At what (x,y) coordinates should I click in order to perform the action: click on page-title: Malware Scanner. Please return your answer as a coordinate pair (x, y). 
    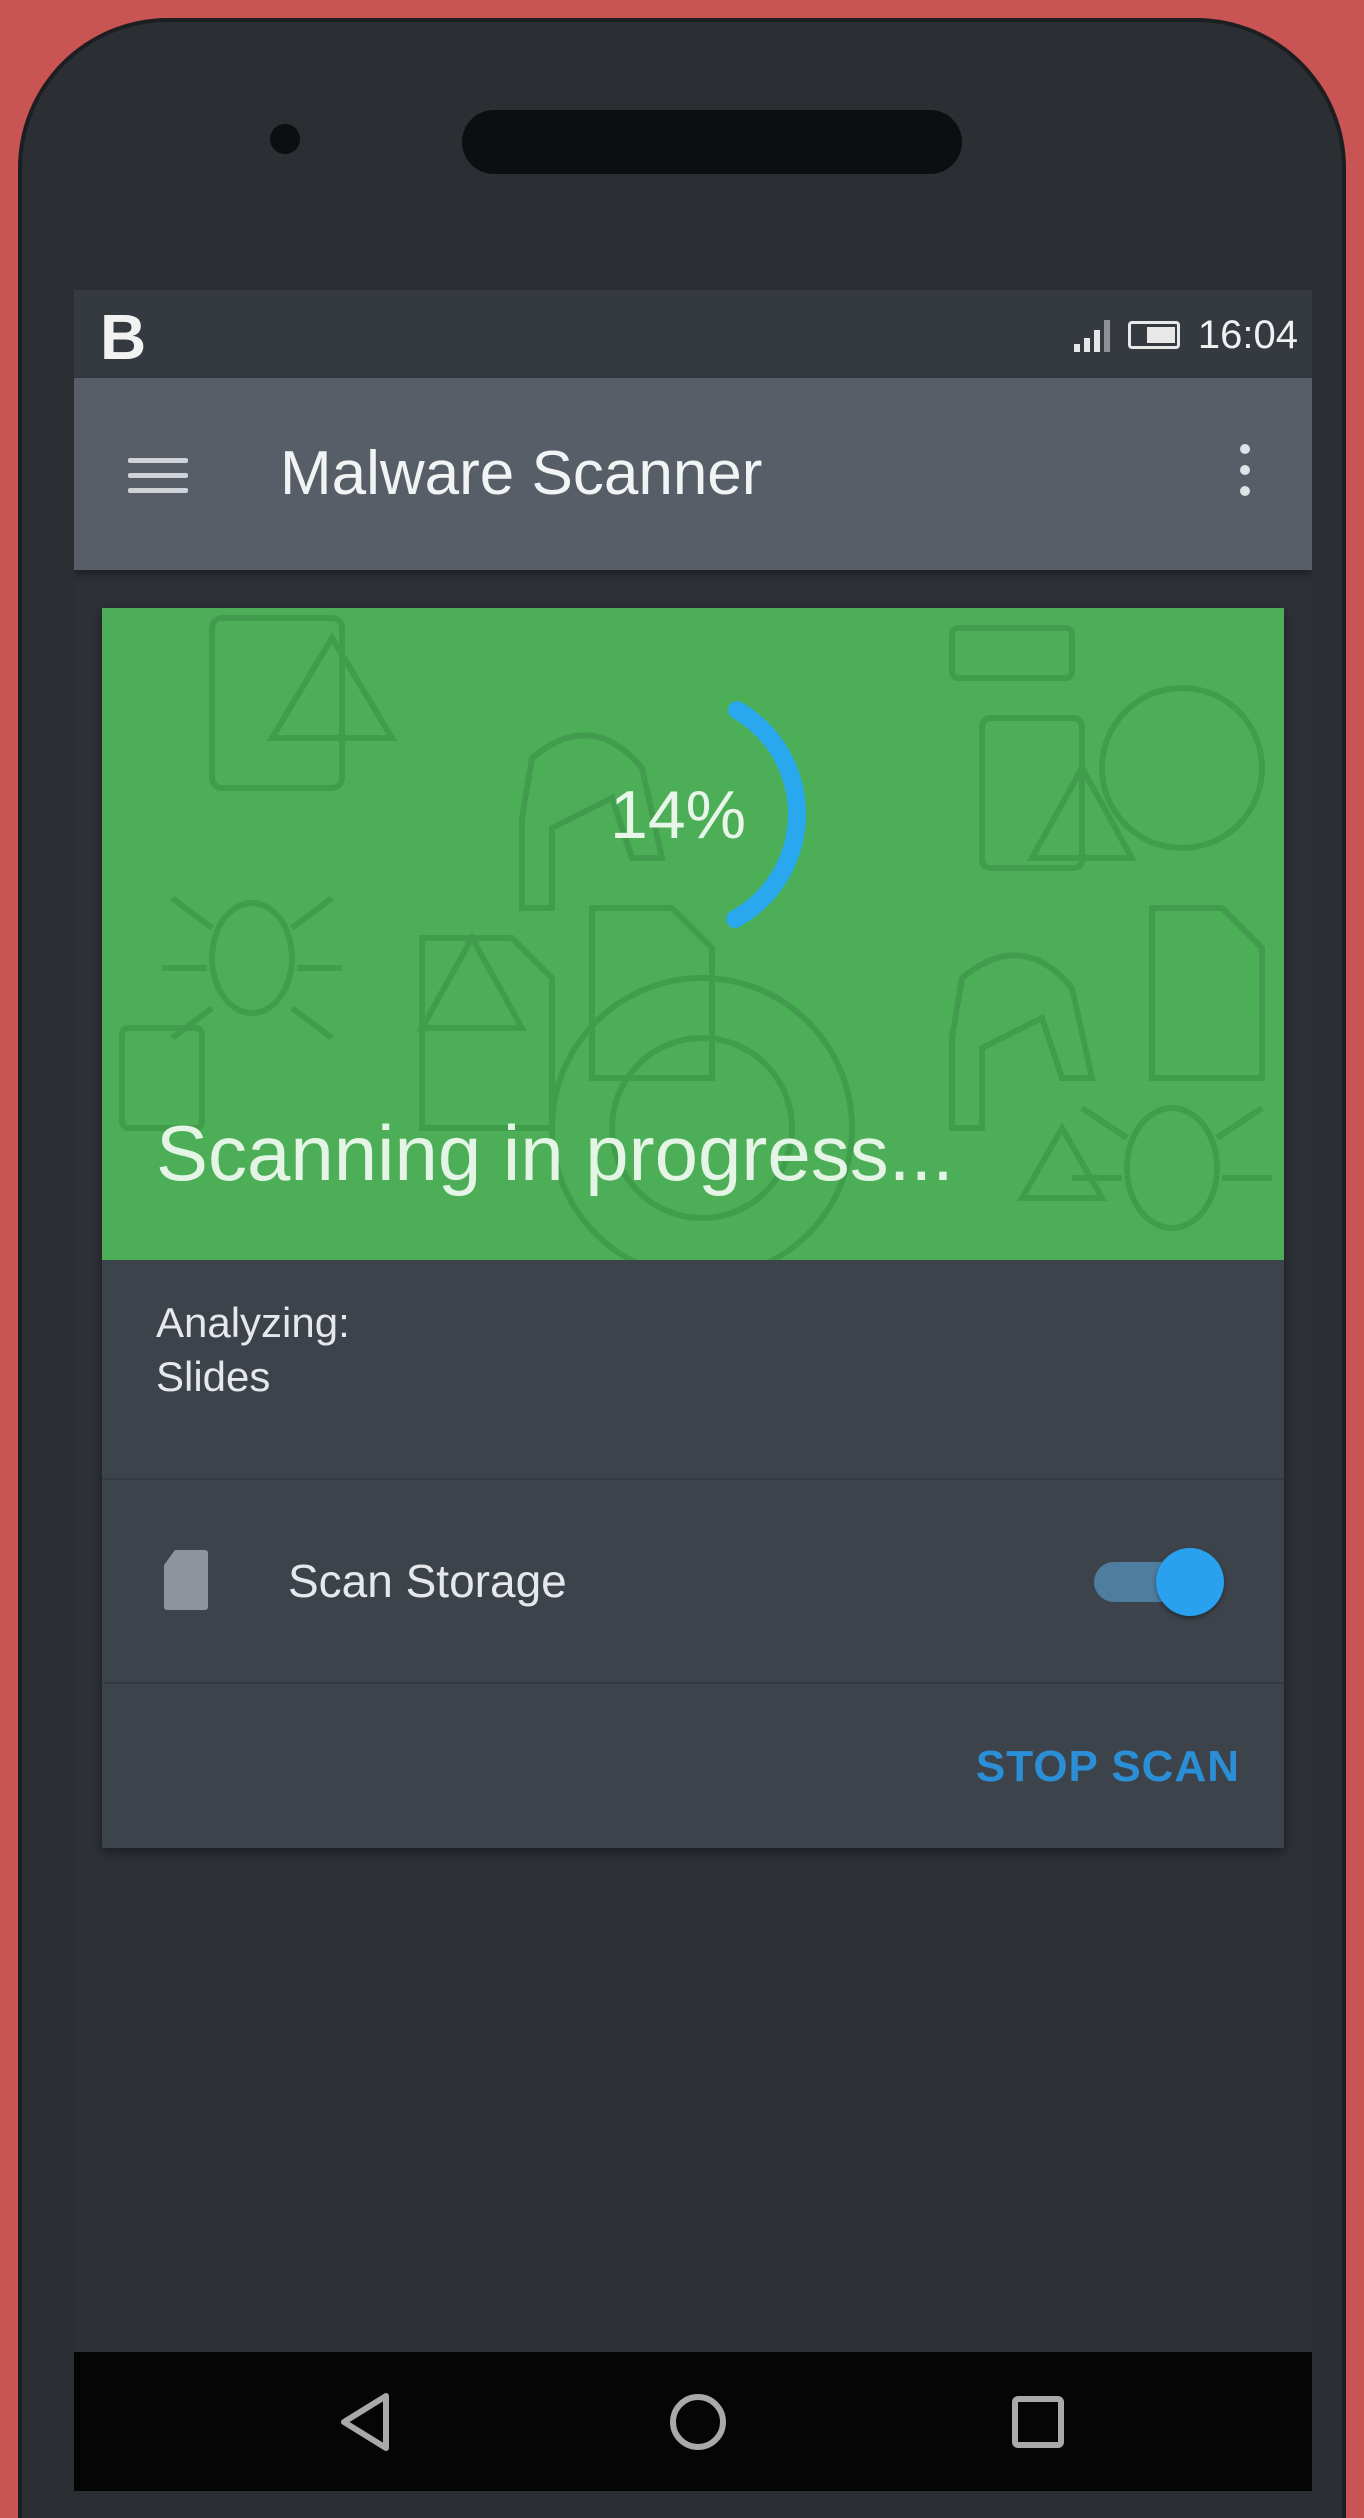
    Looking at the image, I should click on (521, 473).